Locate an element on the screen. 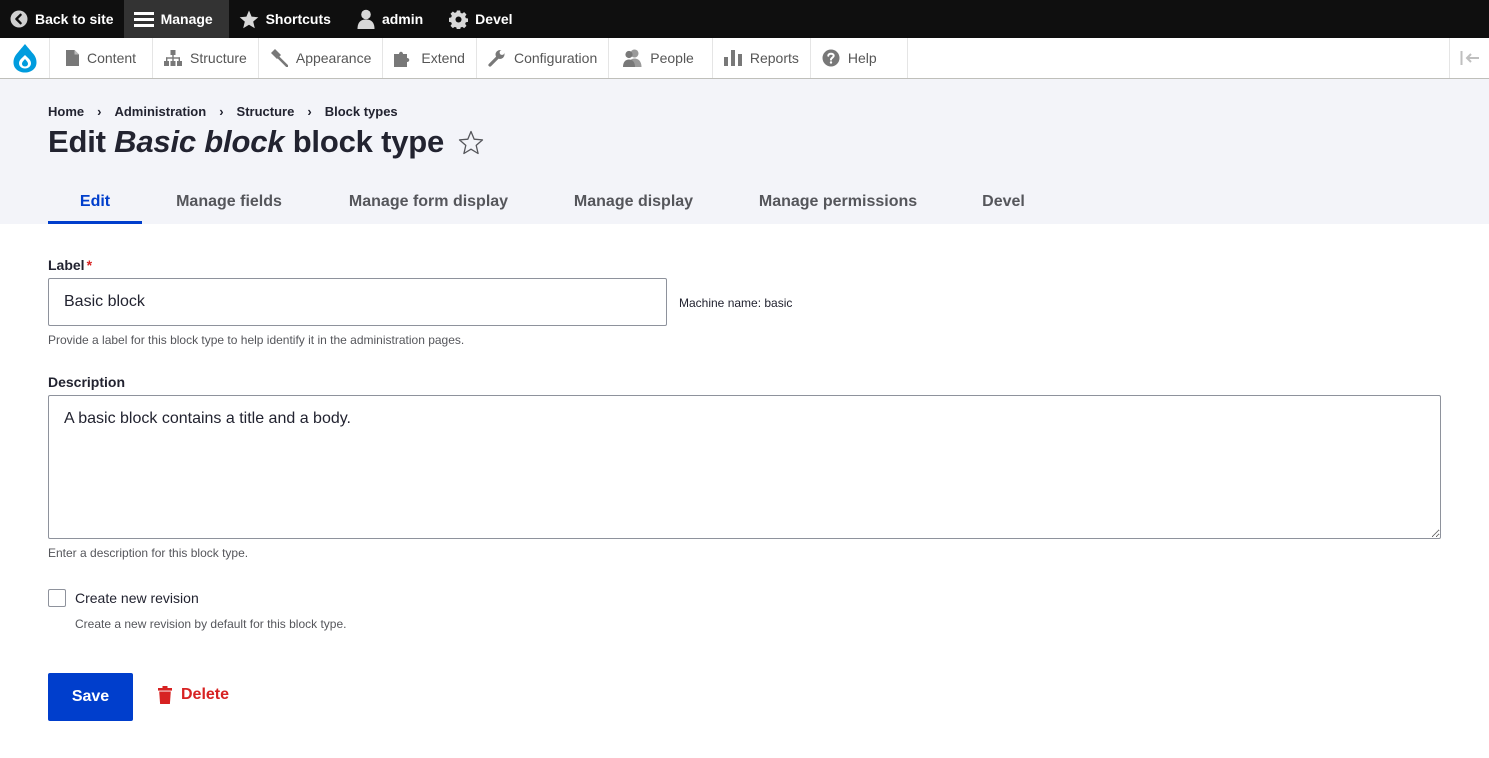 The width and height of the screenshot is (1489, 758). page-title-suffix: block type is located at coordinates (364, 141).